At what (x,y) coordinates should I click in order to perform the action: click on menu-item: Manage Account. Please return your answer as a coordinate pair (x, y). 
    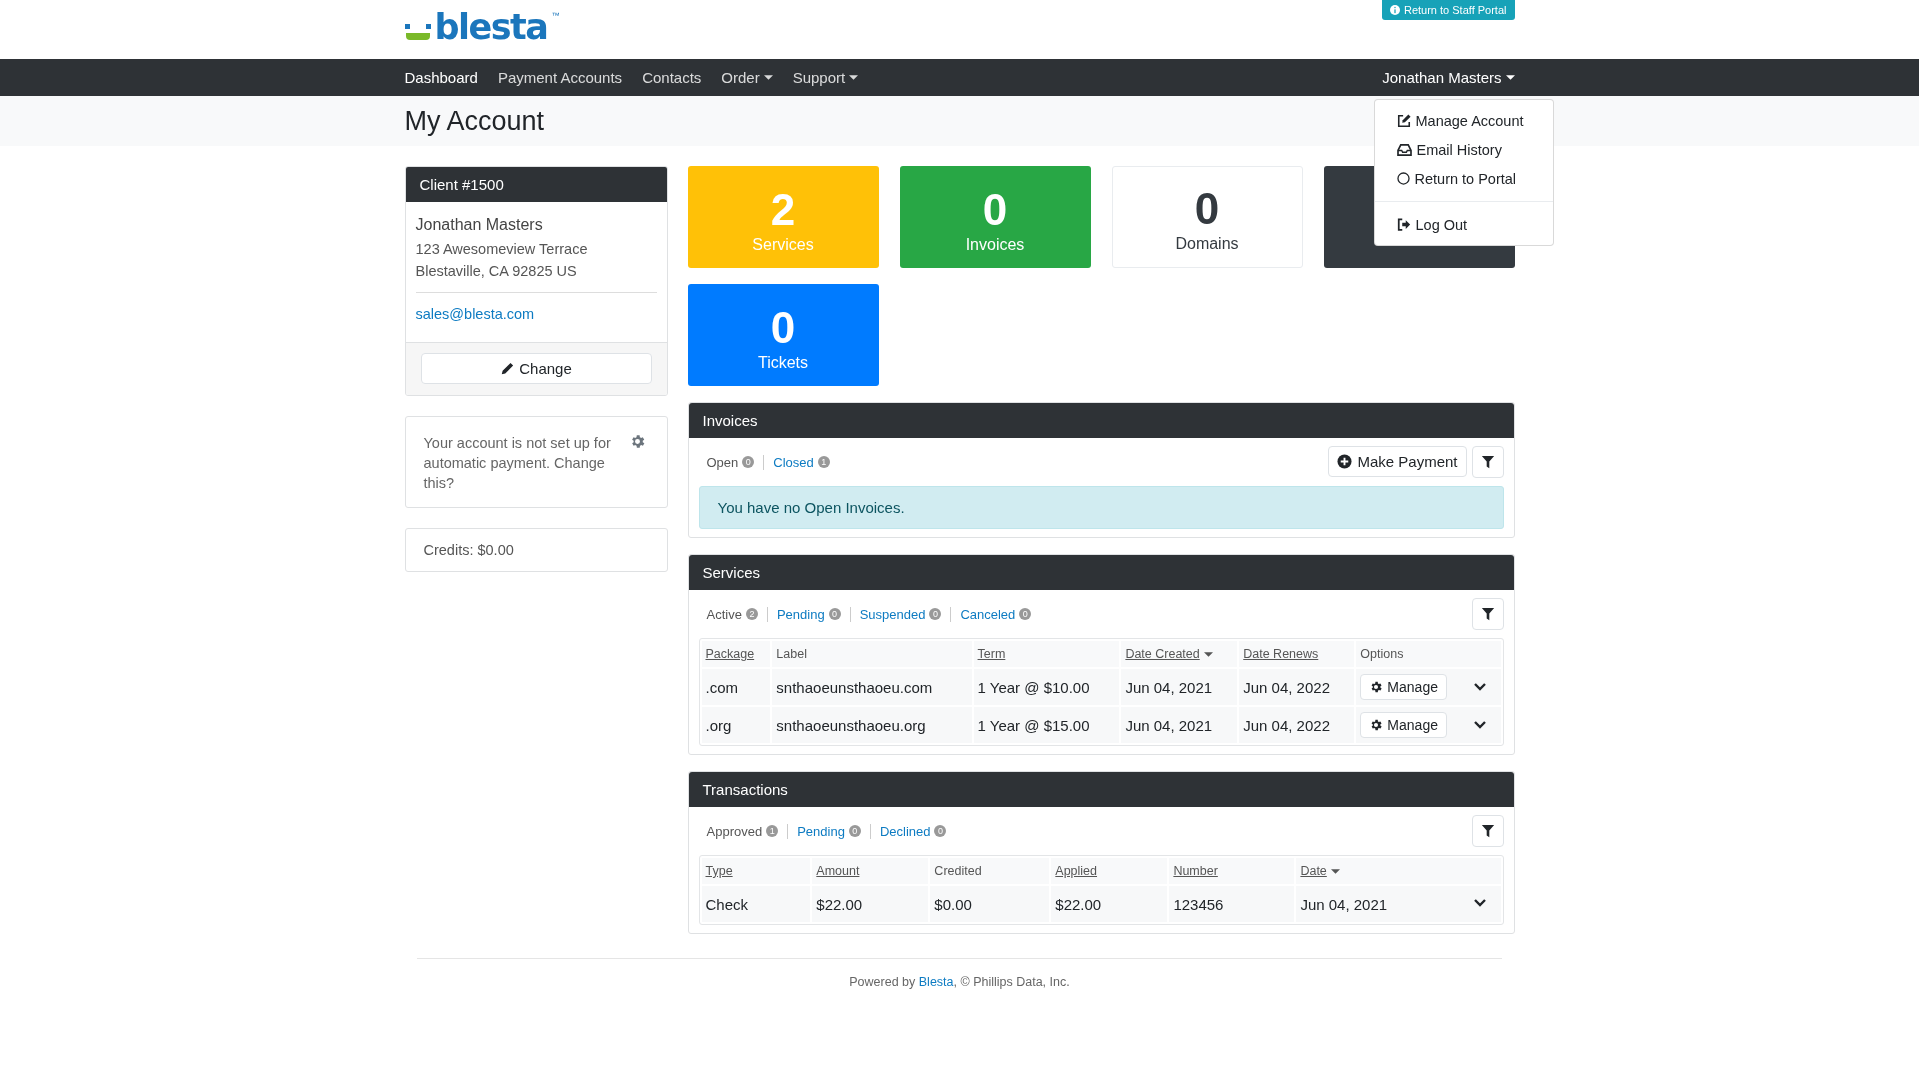
    Looking at the image, I should click on (1463, 120).